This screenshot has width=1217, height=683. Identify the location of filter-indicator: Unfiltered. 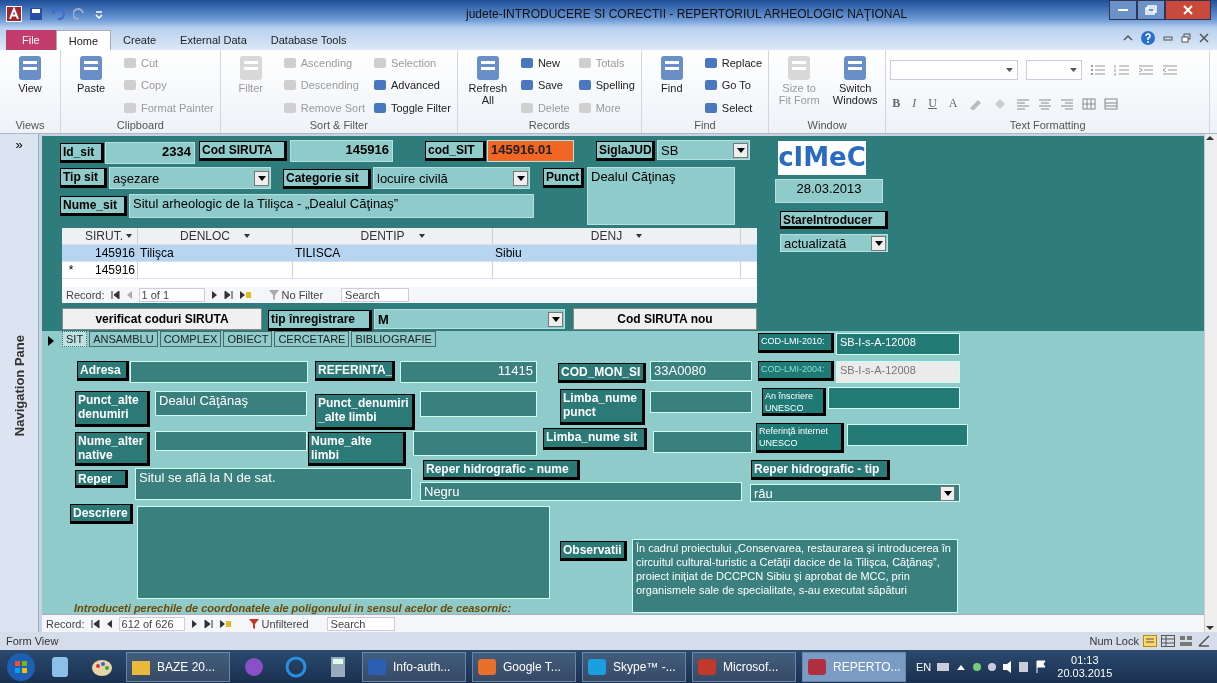
(278, 623).